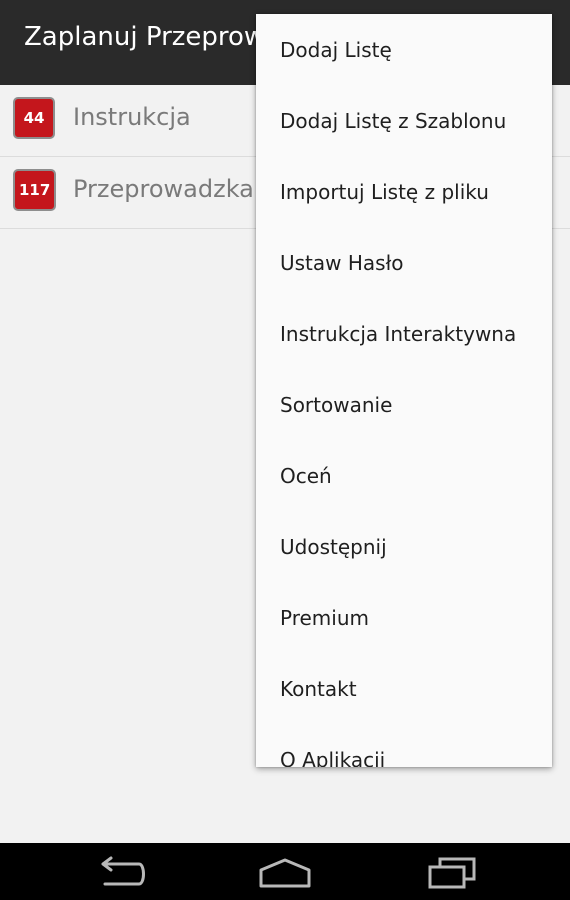  What do you see at coordinates (404, 475) in the screenshot?
I see `menu-item-rate: Oceń` at bounding box center [404, 475].